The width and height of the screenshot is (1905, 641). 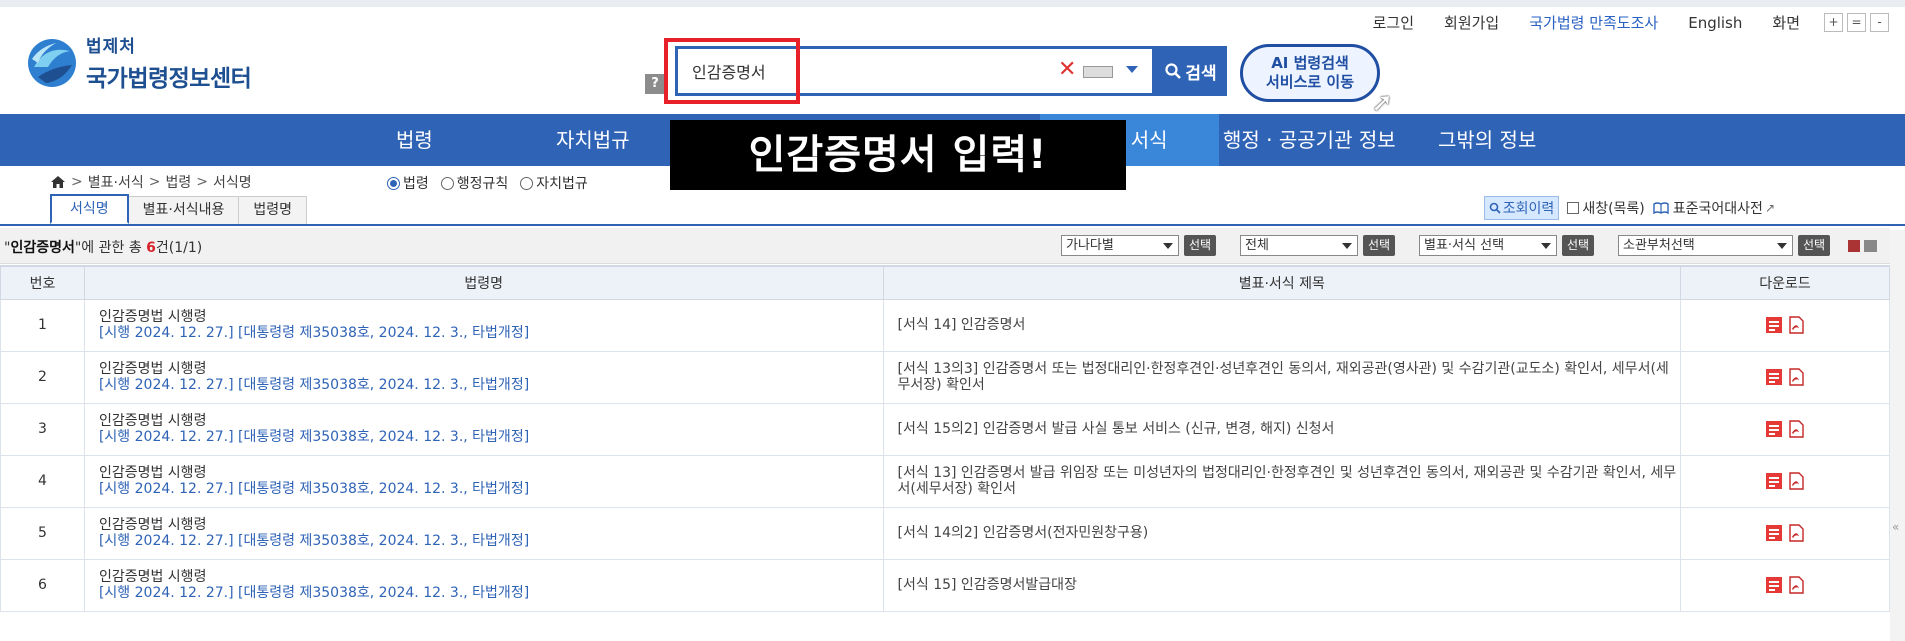 What do you see at coordinates (1379, 245) in the screenshot?
I see `type-apply-button: 선택` at bounding box center [1379, 245].